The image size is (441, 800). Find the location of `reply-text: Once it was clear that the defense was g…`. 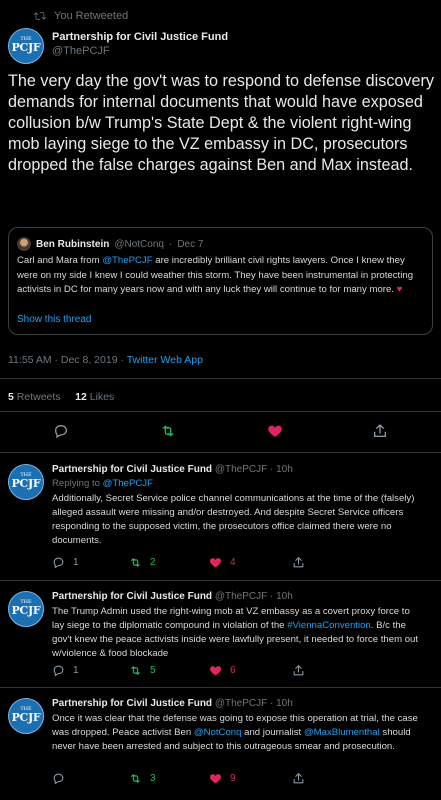

reply-text: Once it was clear that the defense was g… is located at coordinates (237, 733).